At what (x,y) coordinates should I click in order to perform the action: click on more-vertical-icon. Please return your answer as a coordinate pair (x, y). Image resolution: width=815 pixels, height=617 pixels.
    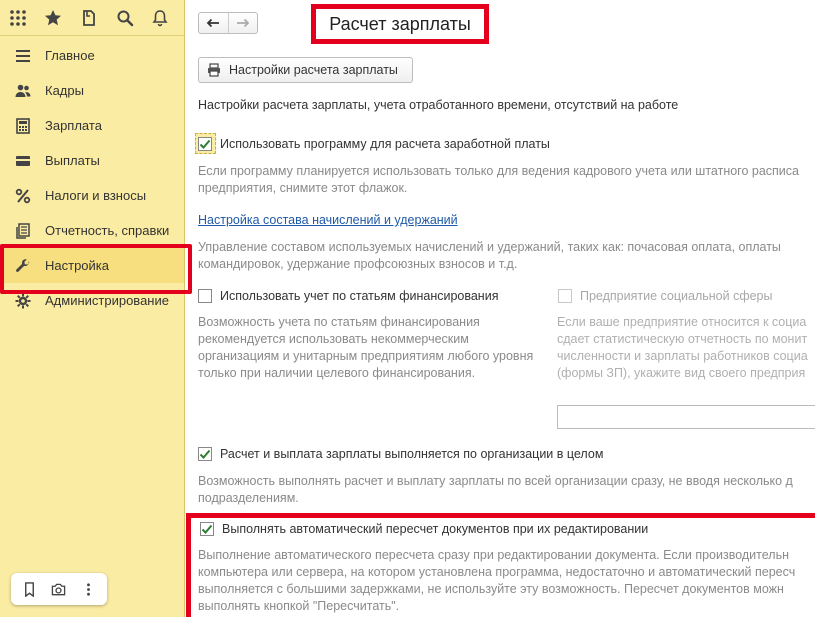
    Looking at the image, I should click on (88, 589).